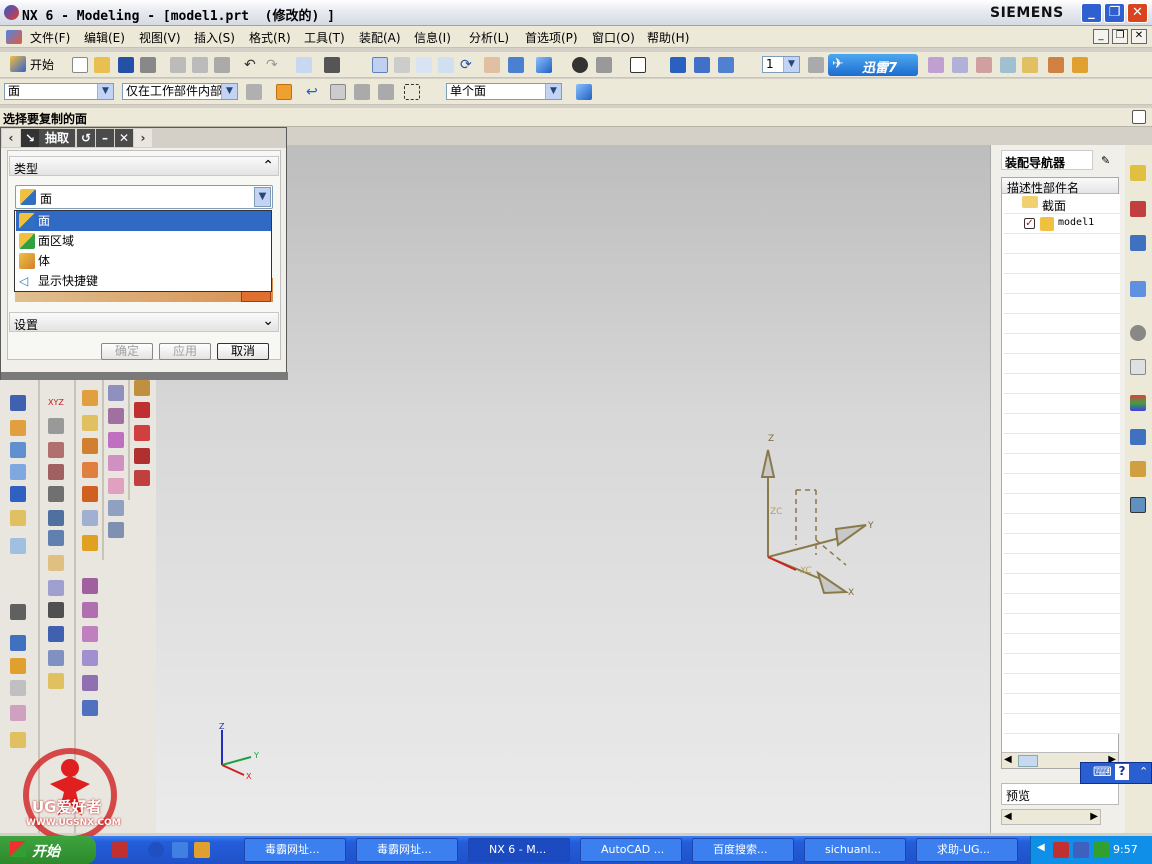 The image size is (1152, 864). What do you see at coordinates (254, 92) in the screenshot?
I see `filter-settings-icon` at bounding box center [254, 92].